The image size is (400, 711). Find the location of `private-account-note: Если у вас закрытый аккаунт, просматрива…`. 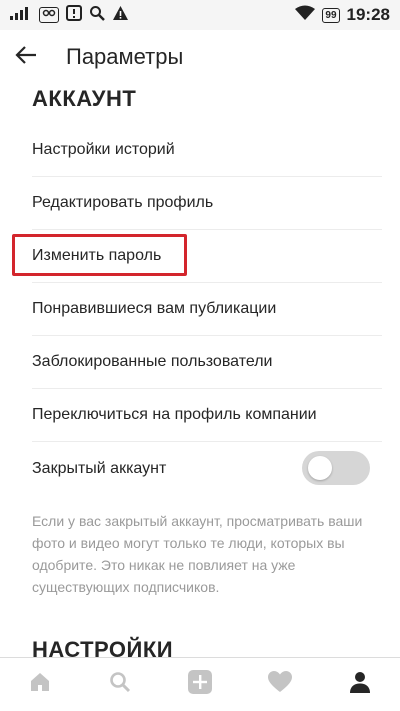

private-account-note: Если у вас закрытый аккаунт, просматрива… is located at coordinates (197, 554).